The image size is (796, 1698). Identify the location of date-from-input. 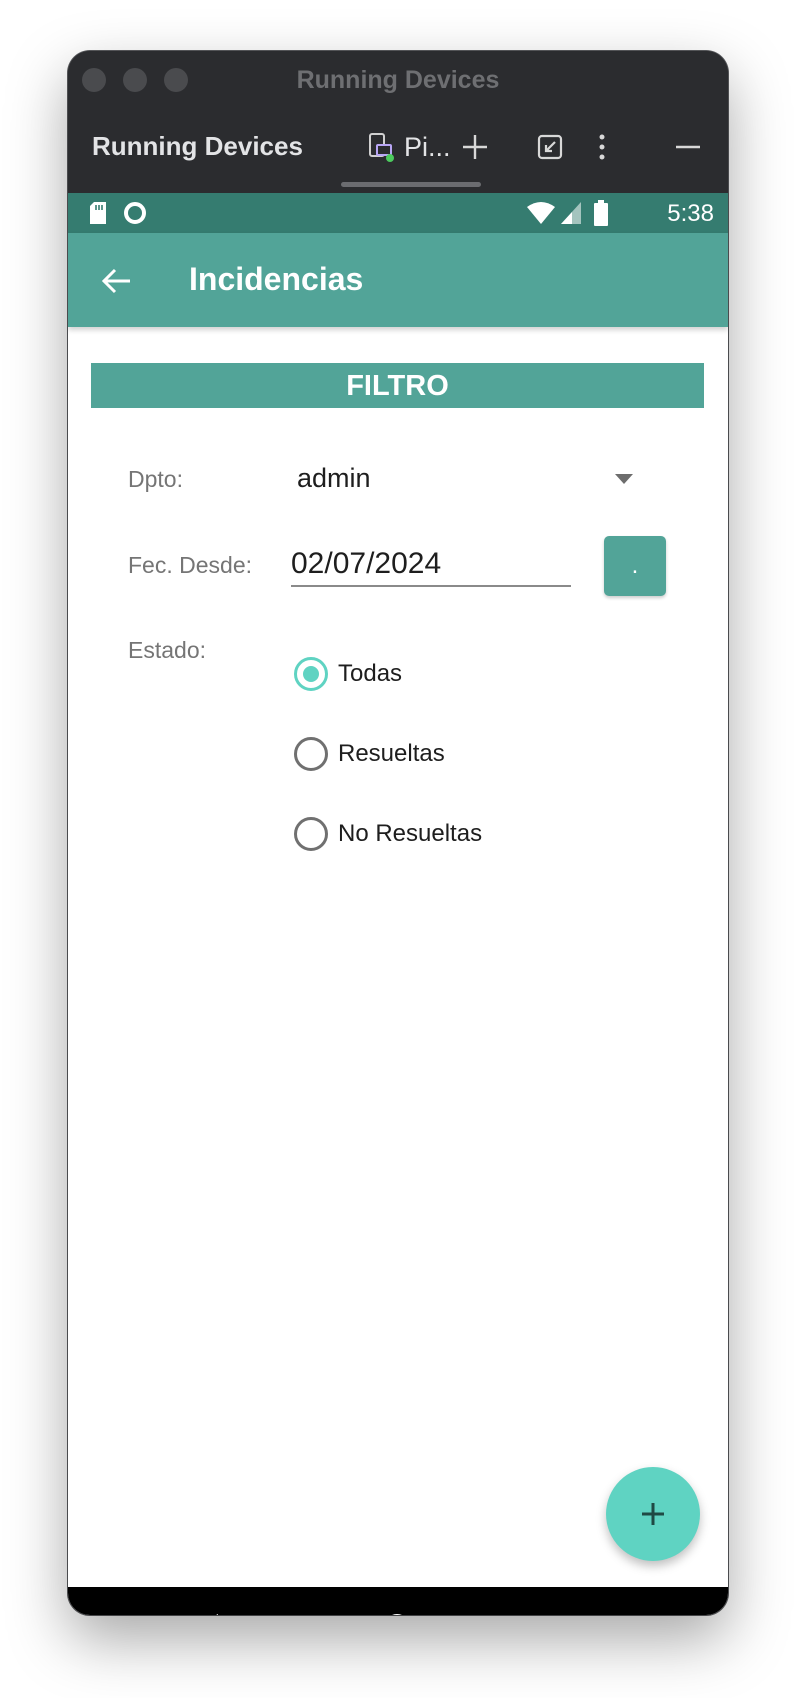
(431, 565).